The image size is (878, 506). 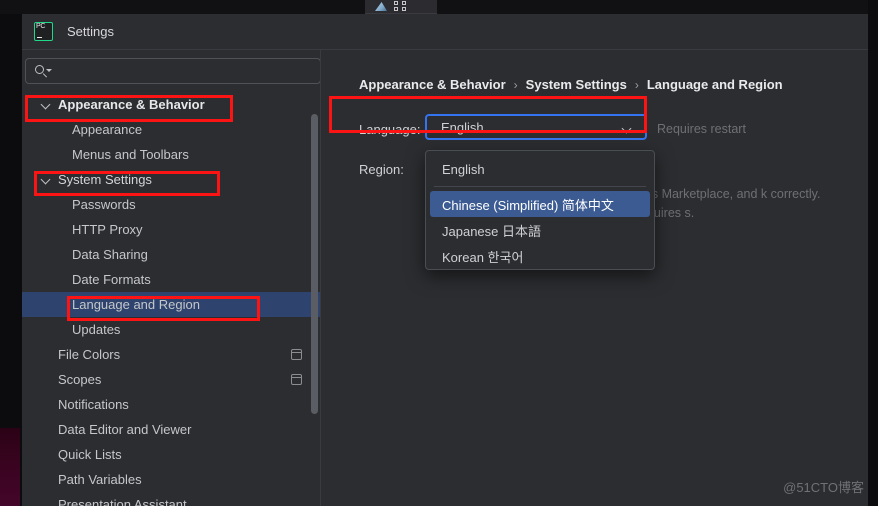 I want to click on sidebar-item-label: Quick Lists, so click(x=90, y=454).